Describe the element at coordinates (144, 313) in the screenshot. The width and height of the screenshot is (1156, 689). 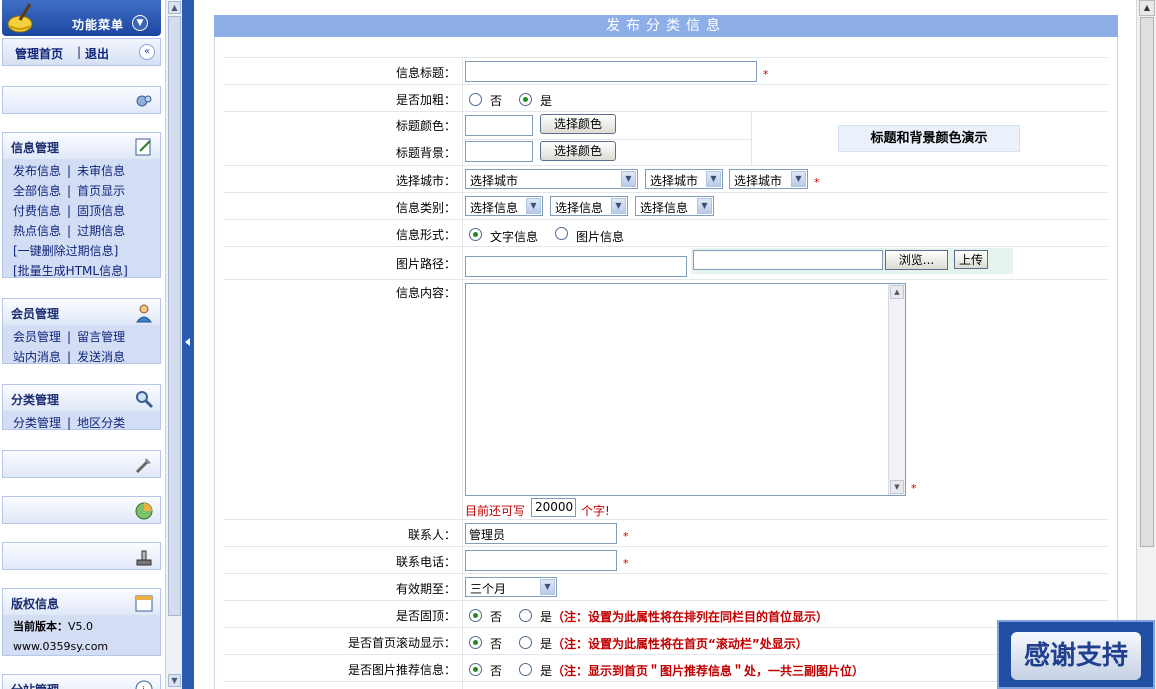
I see `user-icon` at that location.